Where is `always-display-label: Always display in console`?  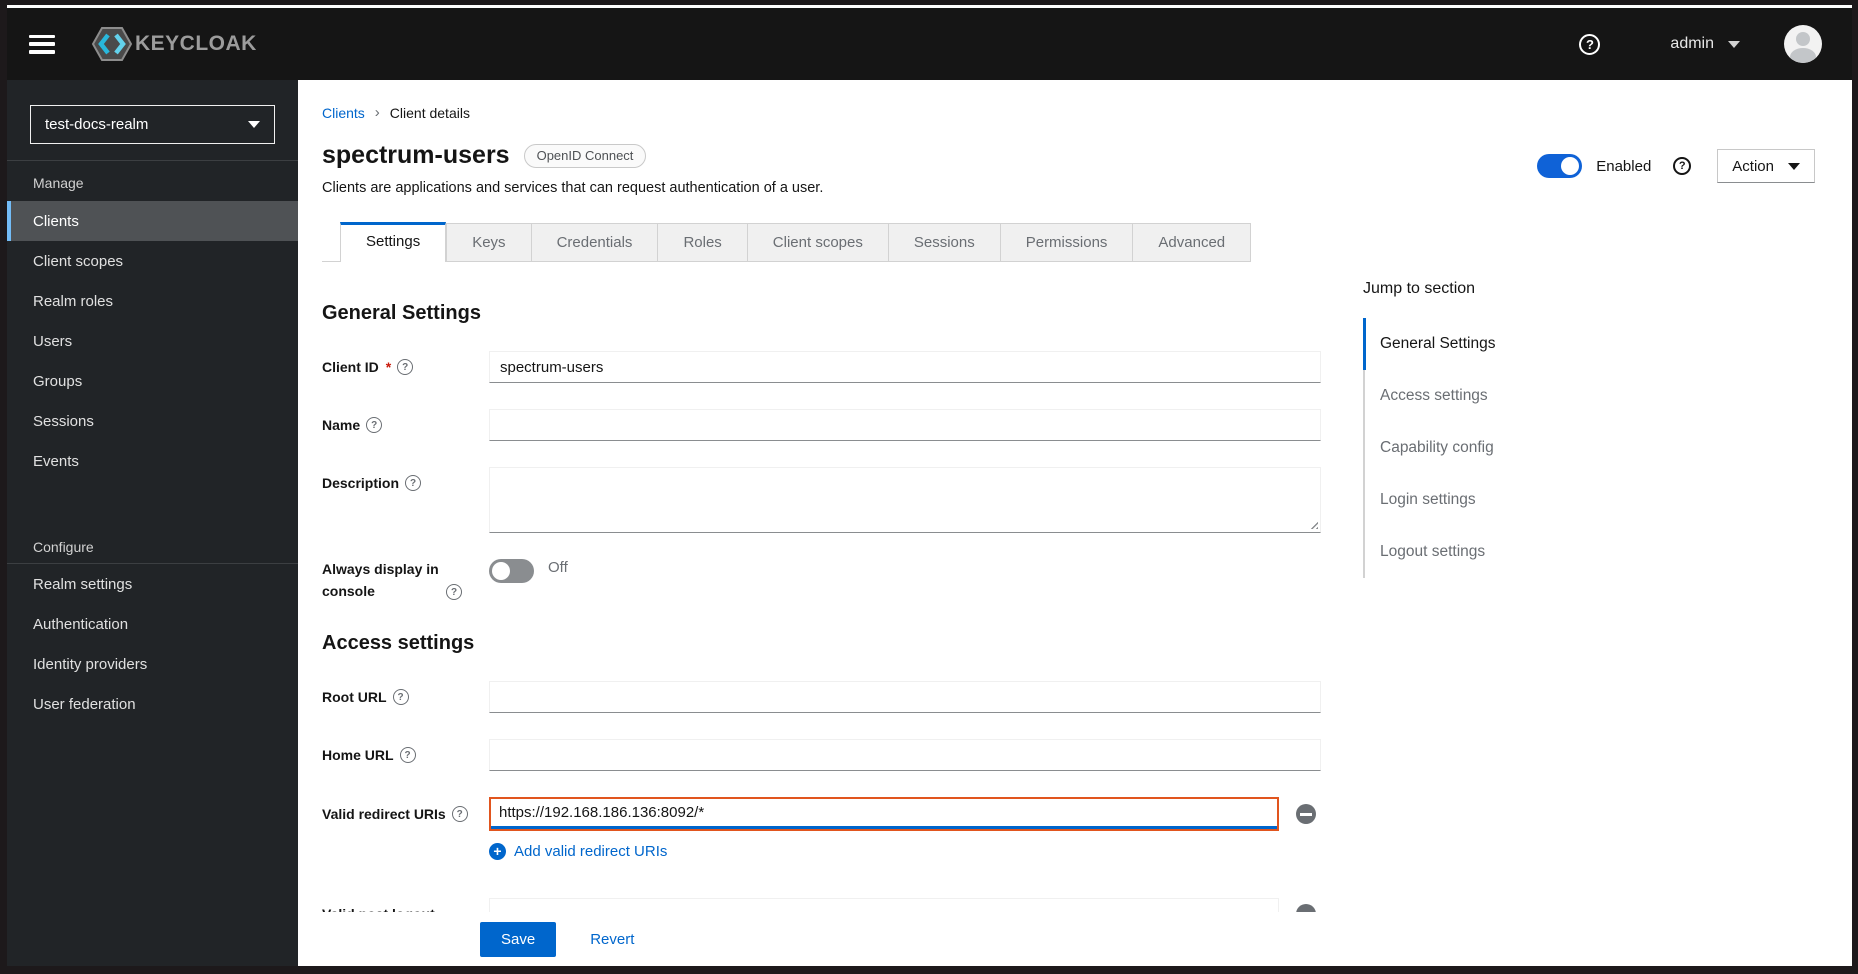
always-display-label: Always display in console is located at coordinates (405, 580).